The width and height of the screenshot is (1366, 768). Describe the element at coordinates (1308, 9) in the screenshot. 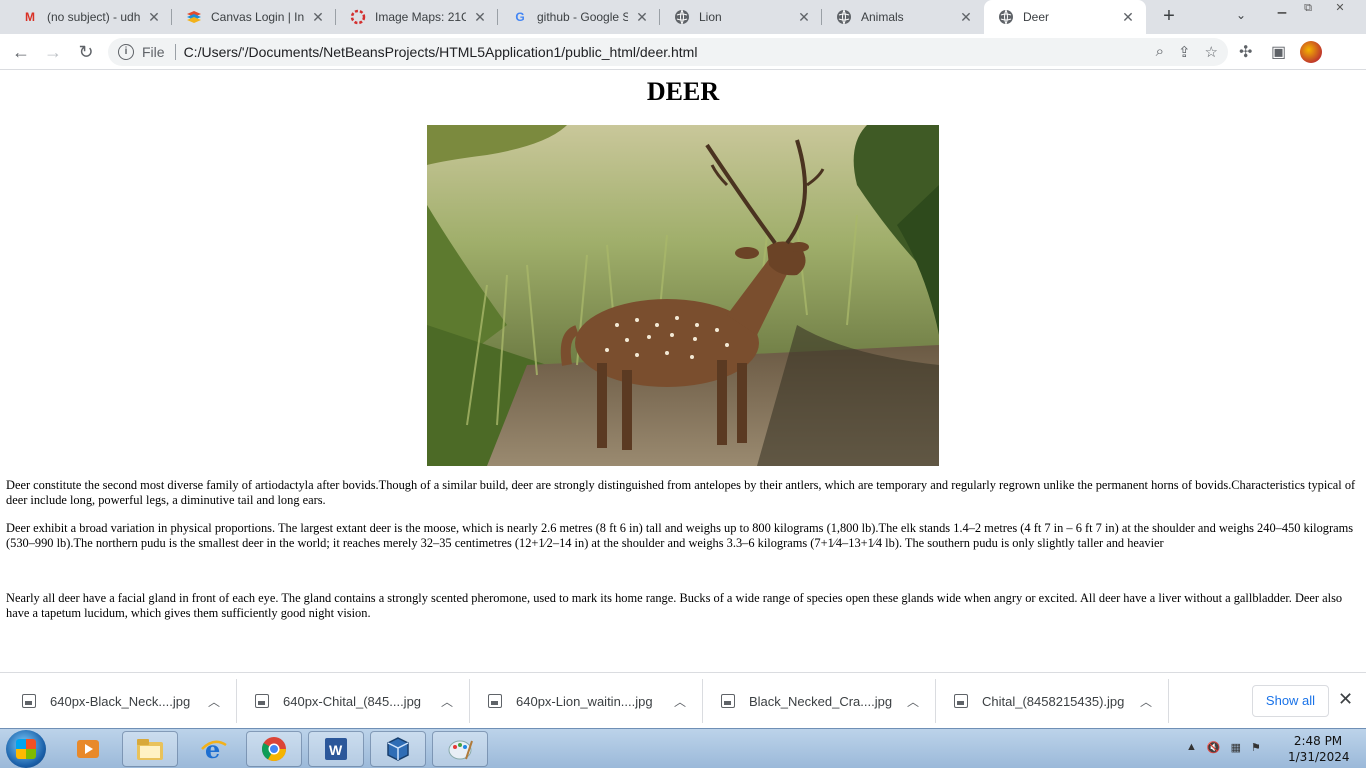

I see `restore-icon: ⧉` at that location.